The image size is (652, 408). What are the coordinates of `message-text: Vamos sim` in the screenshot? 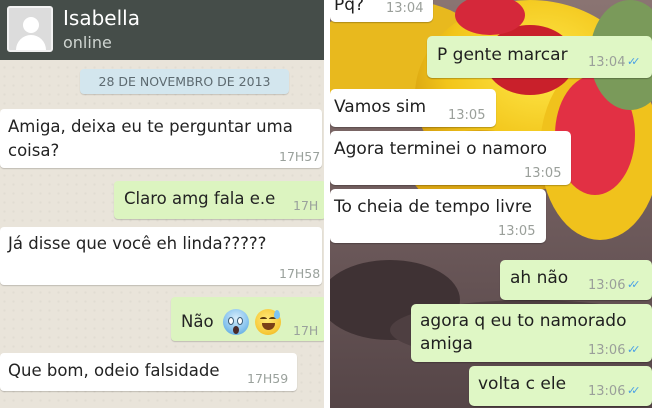 It's located at (380, 107).